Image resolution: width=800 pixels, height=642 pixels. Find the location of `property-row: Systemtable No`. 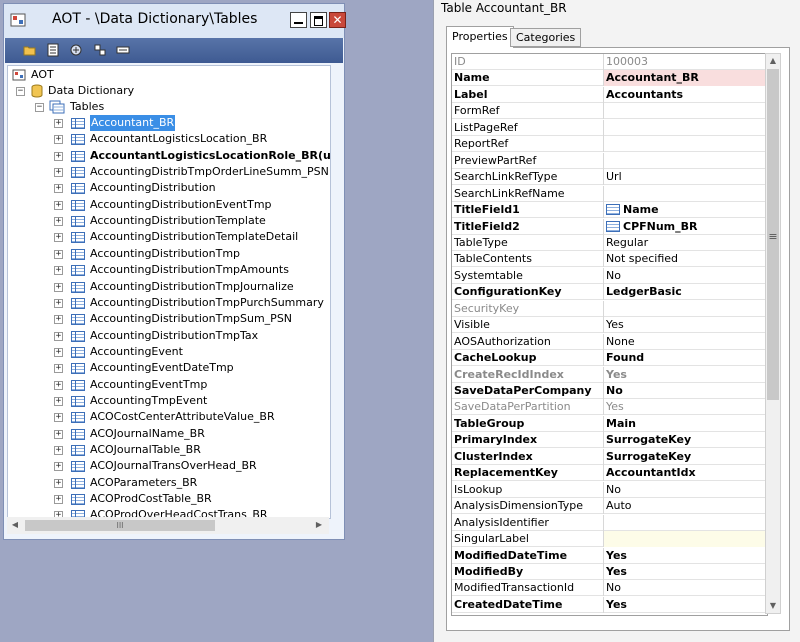

property-row: Systemtable No is located at coordinates (609, 275).